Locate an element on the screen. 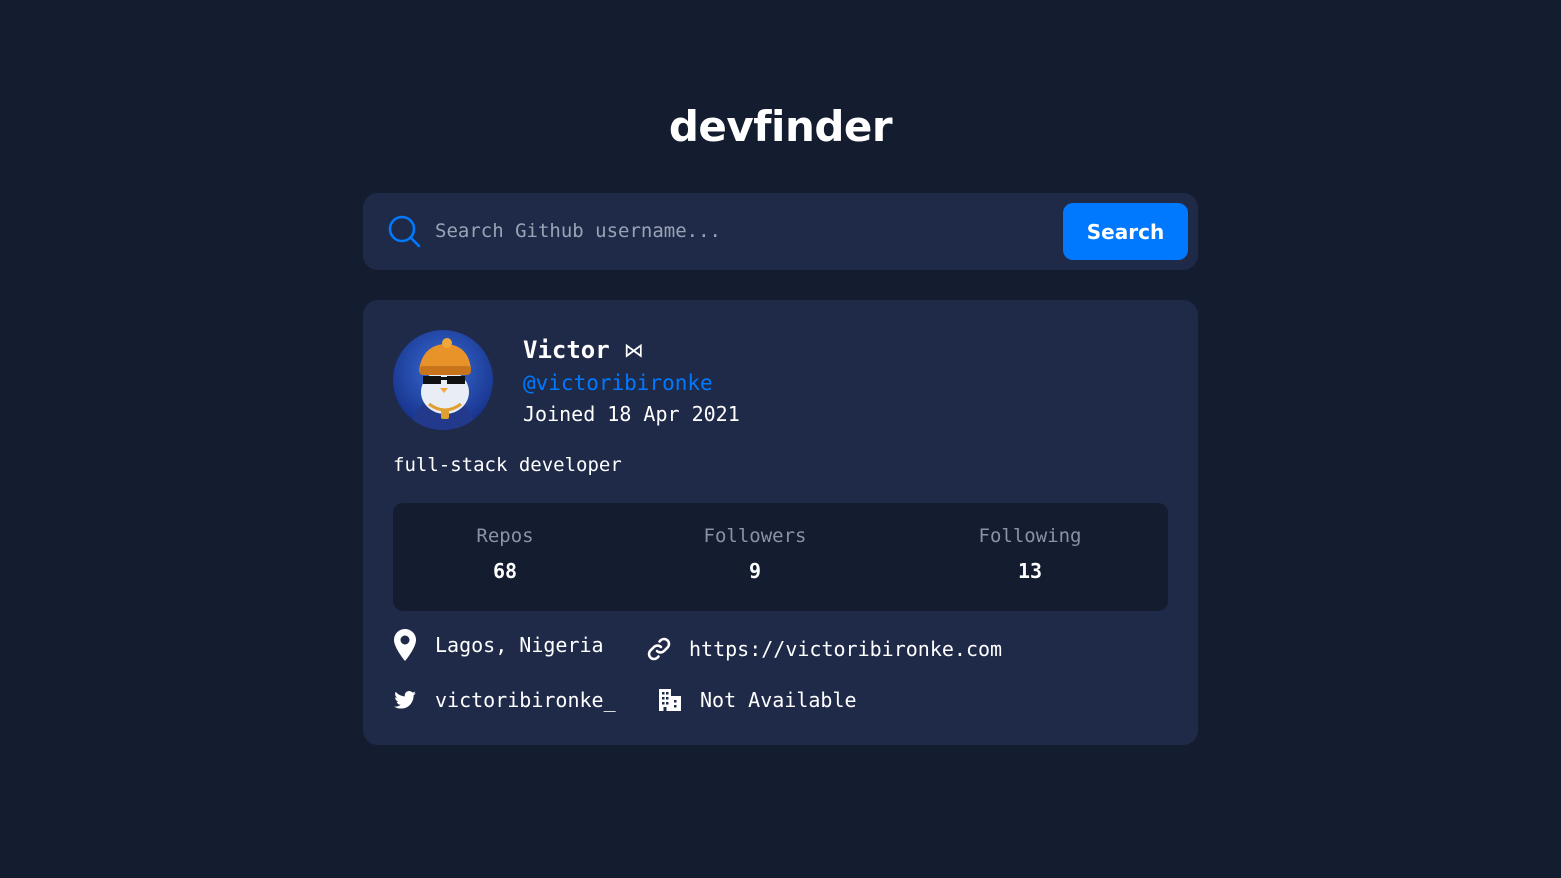 This screenshot has height=878, width=1561. stat-repos: Repos 68 is located at coordinates (504, 554).